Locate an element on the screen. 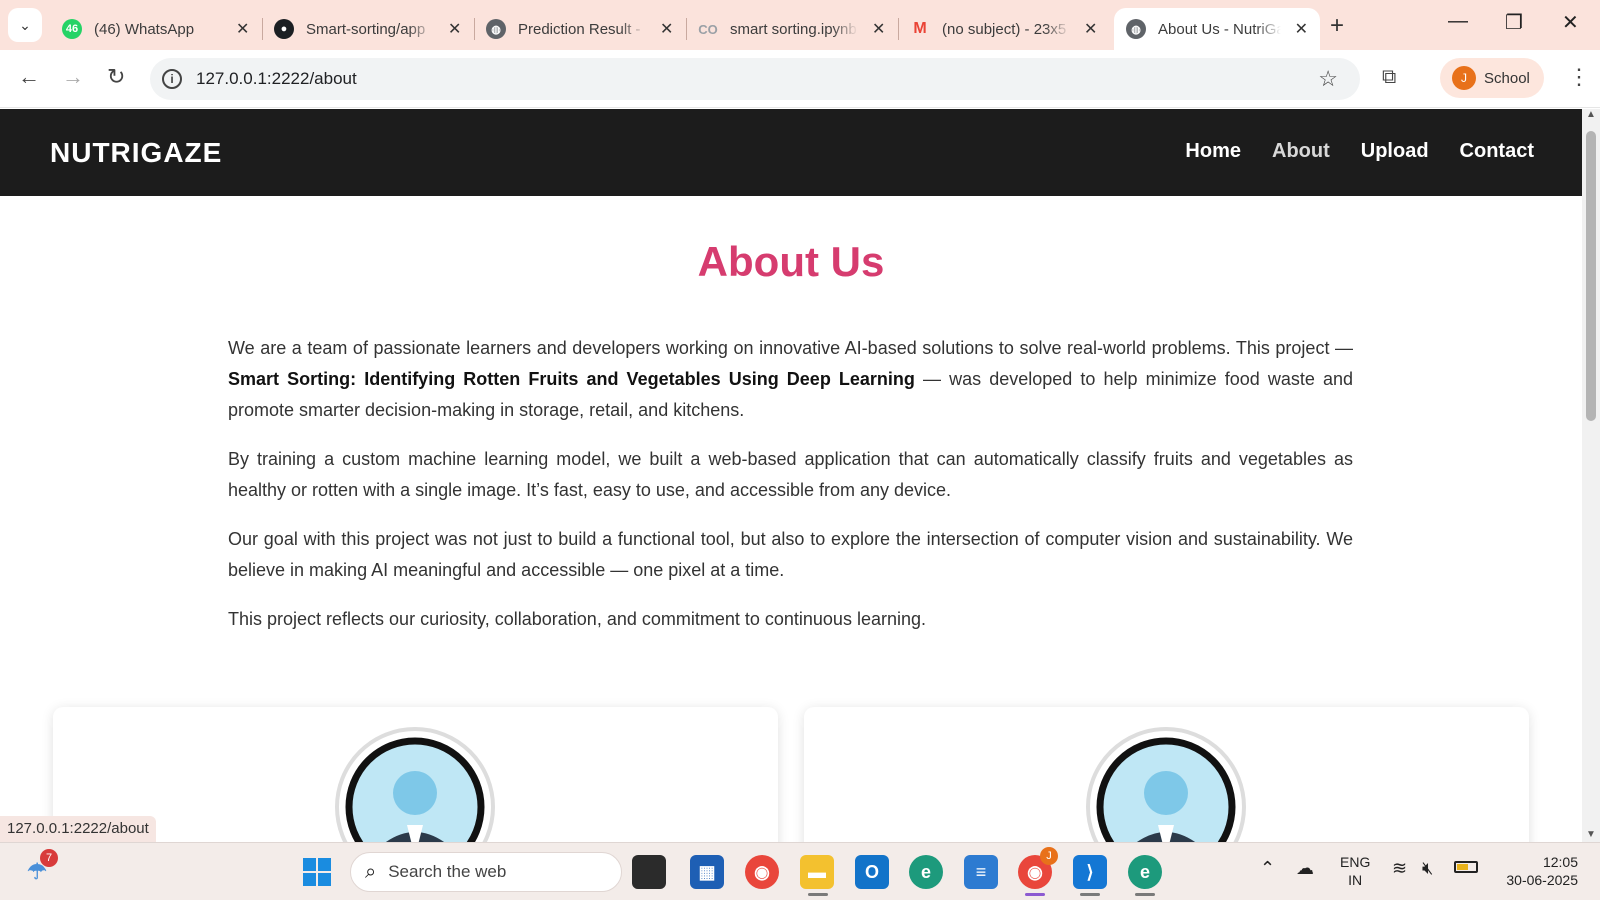 This screenshot has width=1600, height=900. url-text: 127.0.0.1:2222/about is located at coordinates (276, 79).